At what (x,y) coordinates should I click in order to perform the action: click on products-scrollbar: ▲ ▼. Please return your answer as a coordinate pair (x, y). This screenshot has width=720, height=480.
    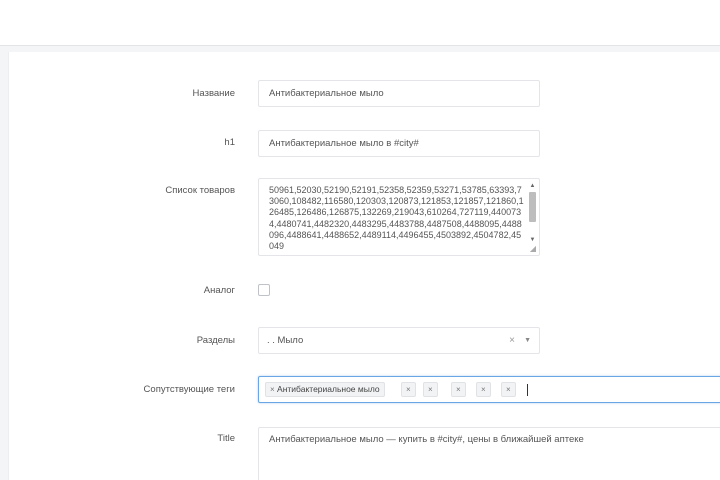
    Looking at the image, I should click on (532, 213).